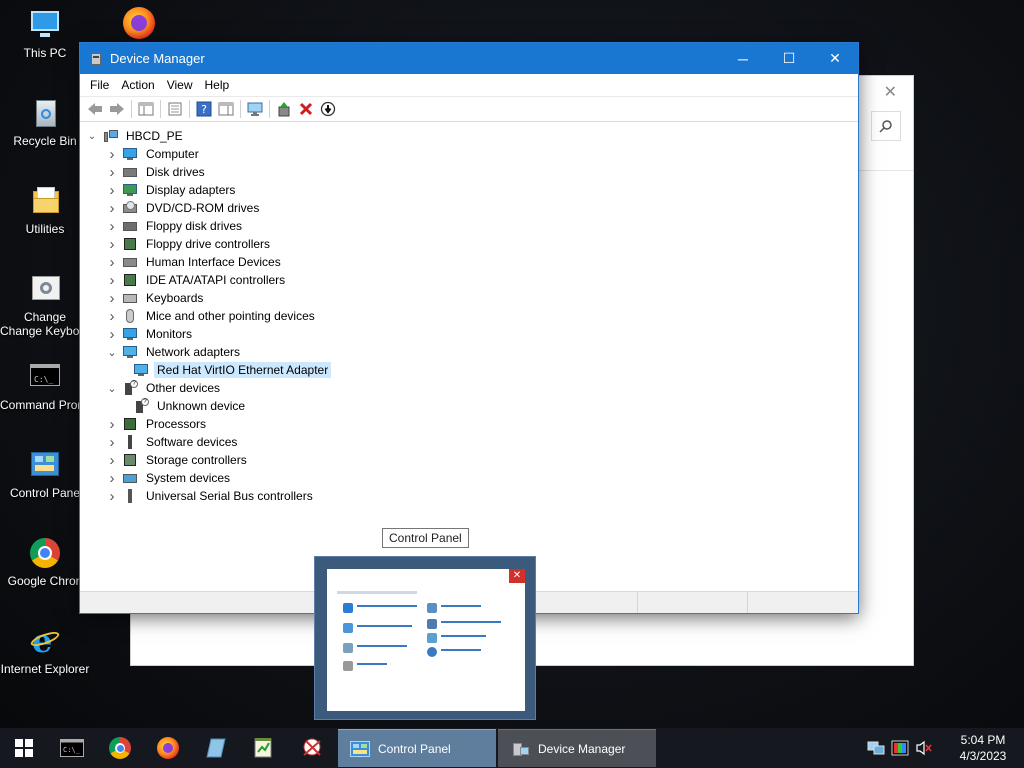  Describe the element at coordinates (469, 478) in the screenshot. I see `tree-category: › System devices` at that location.